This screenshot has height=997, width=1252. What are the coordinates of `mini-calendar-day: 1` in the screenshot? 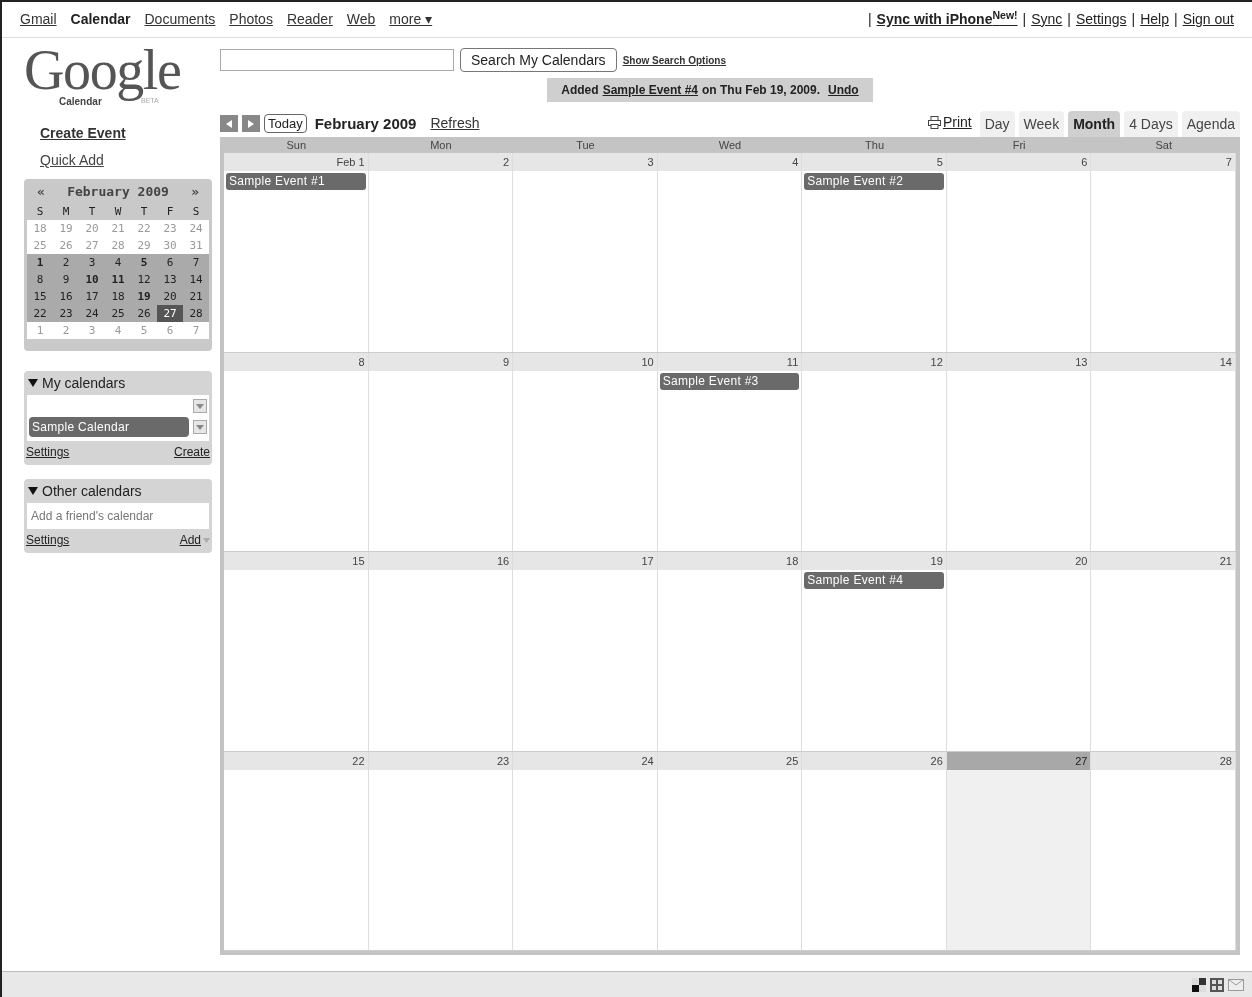 It's located at (40, 262).